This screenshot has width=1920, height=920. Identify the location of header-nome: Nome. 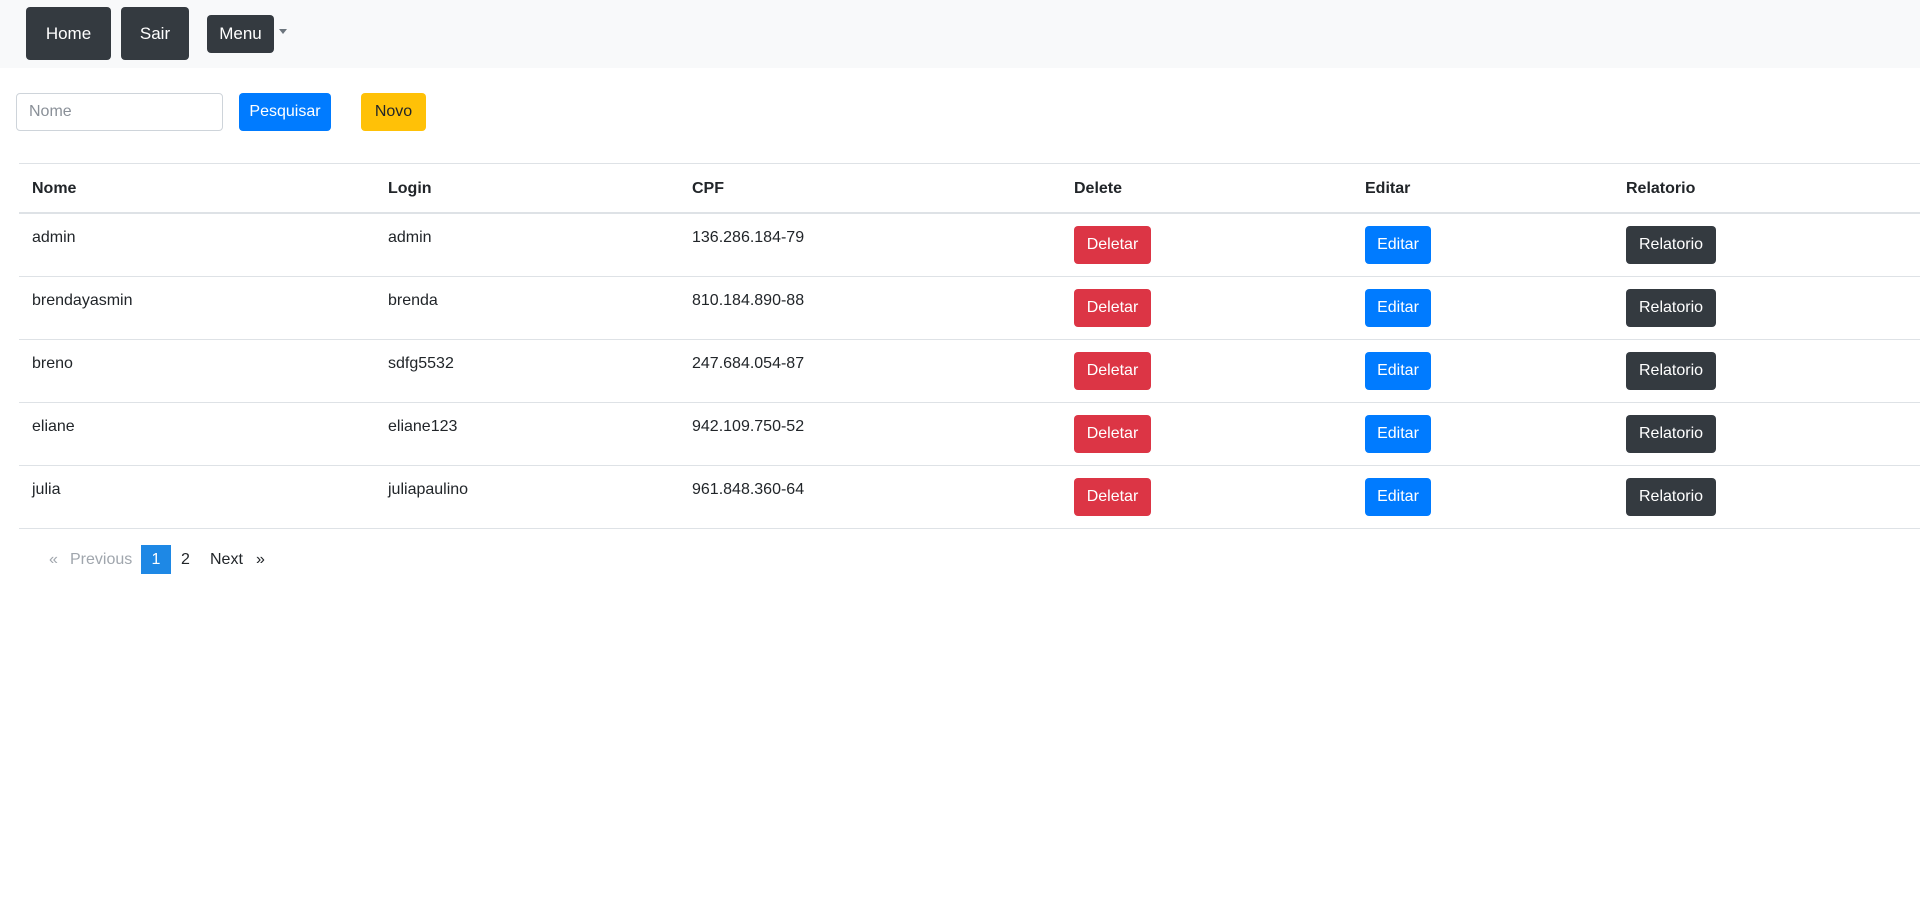
(54, 188).